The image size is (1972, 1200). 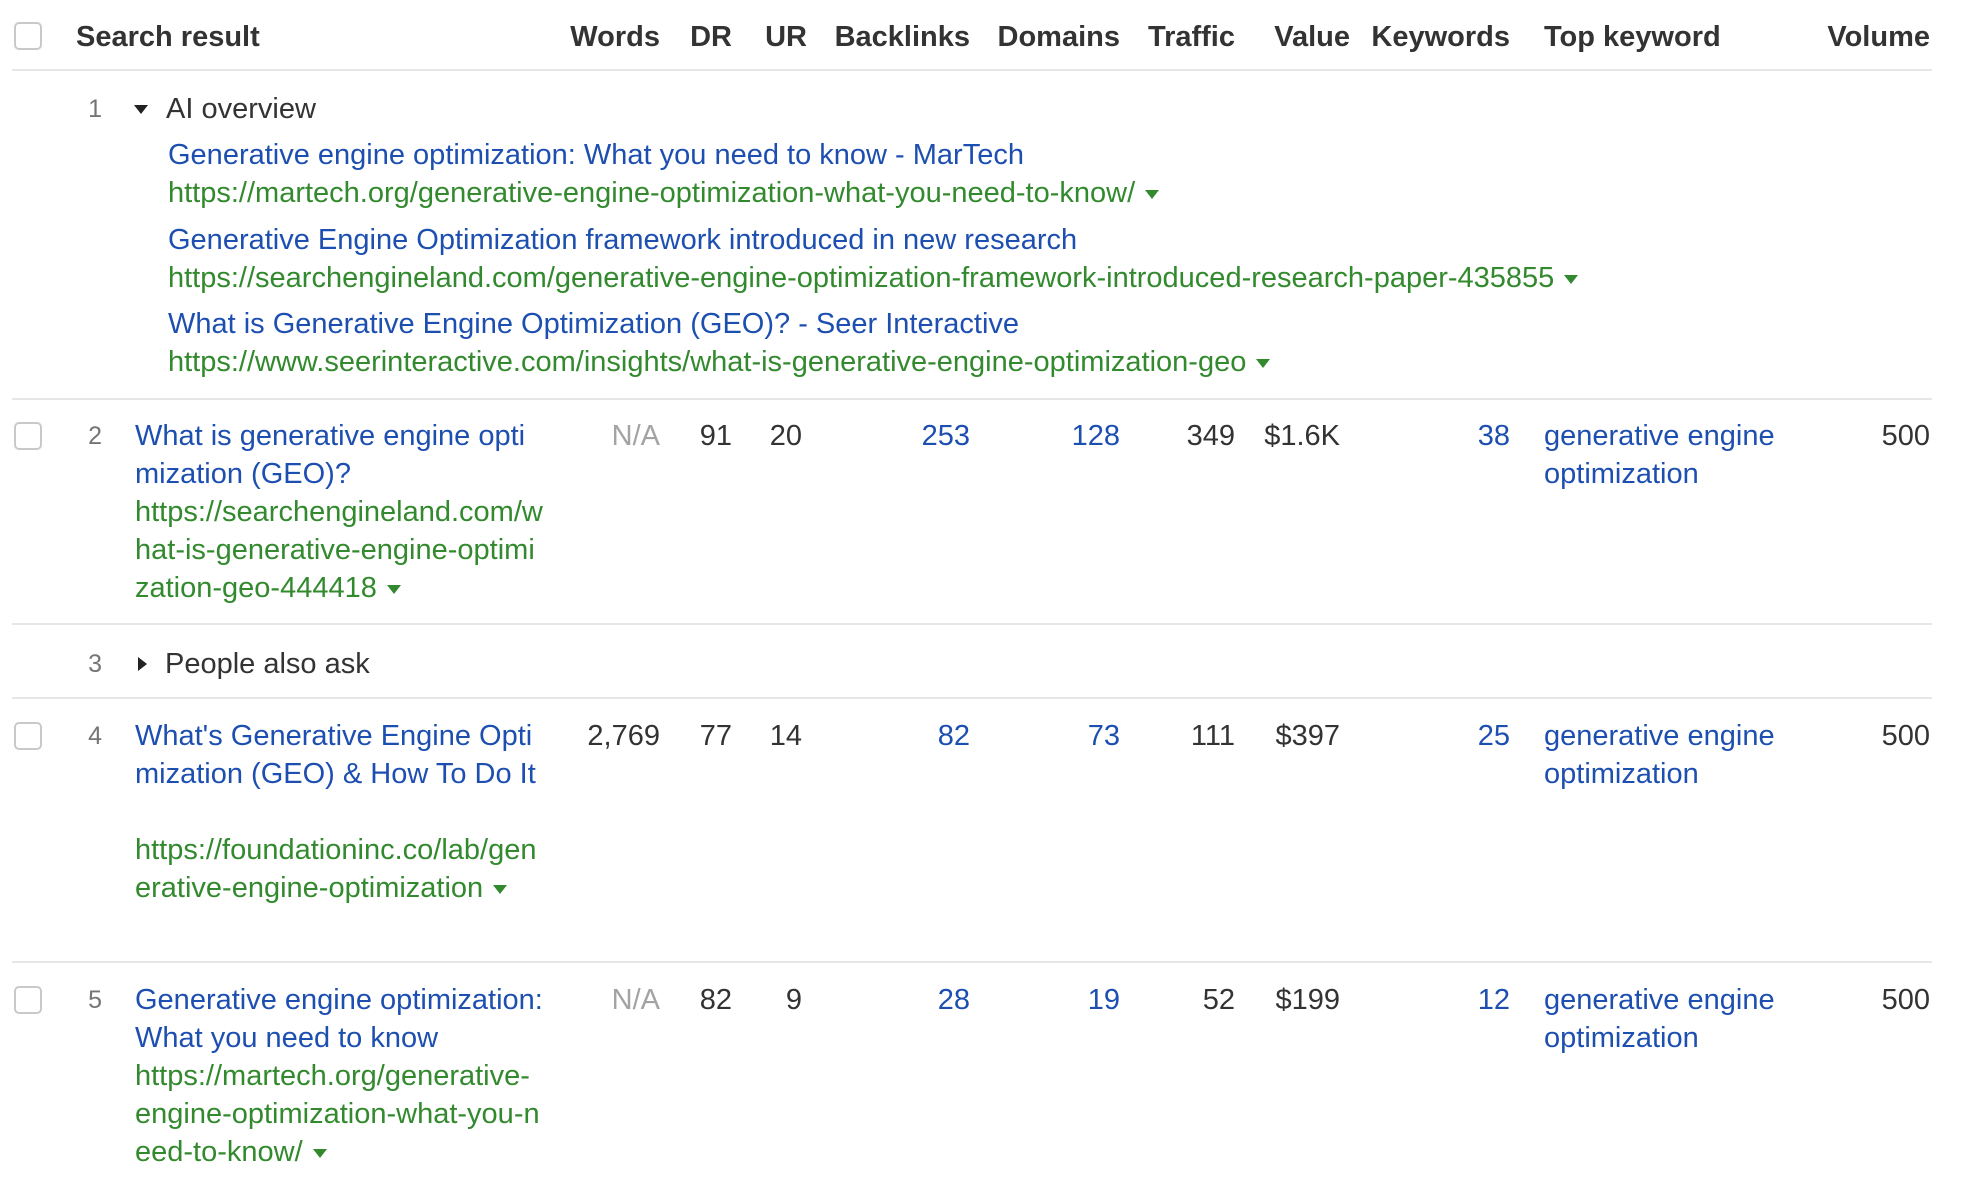 What do you see at coordinates (95, 436) in the screenshot?
I see `row-number: 2` at bounding box center [95, 436].